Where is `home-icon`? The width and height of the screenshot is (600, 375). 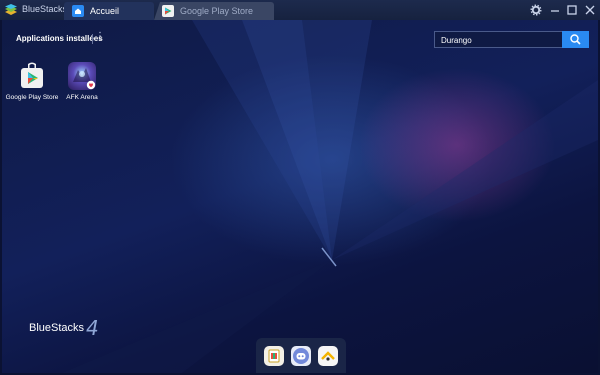 home-icon is located at coordinates (78, 11).